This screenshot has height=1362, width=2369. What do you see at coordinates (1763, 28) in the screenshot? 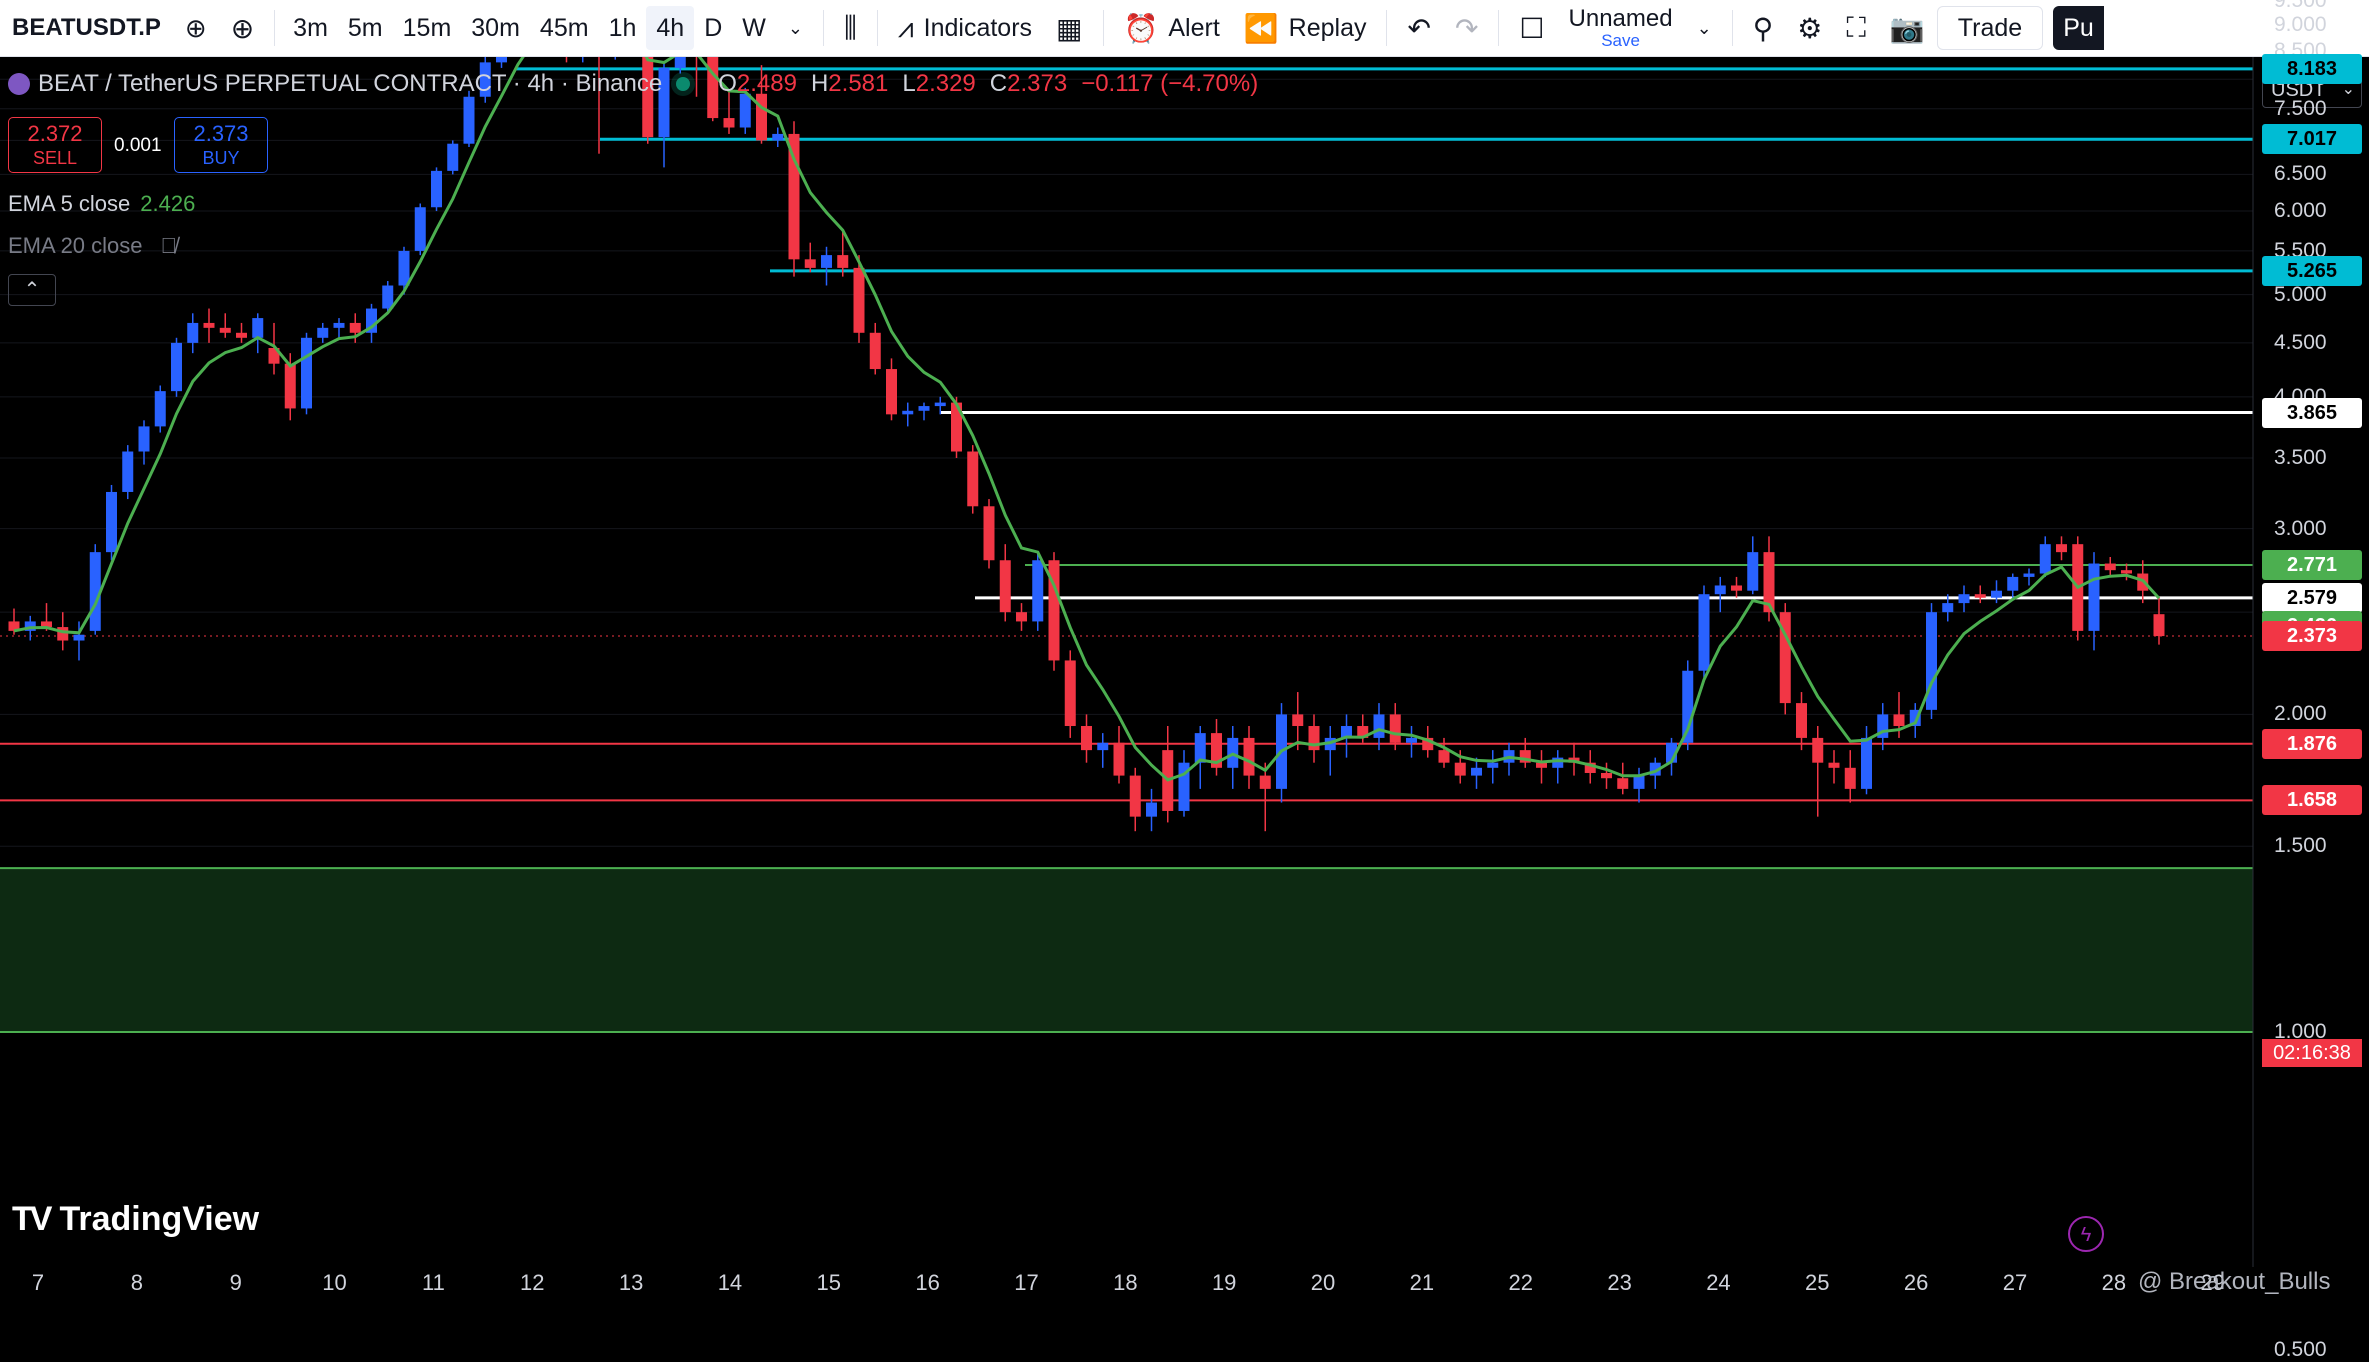
I see `quick-search-icon: ⚲` at bounding box center [1763, 28].